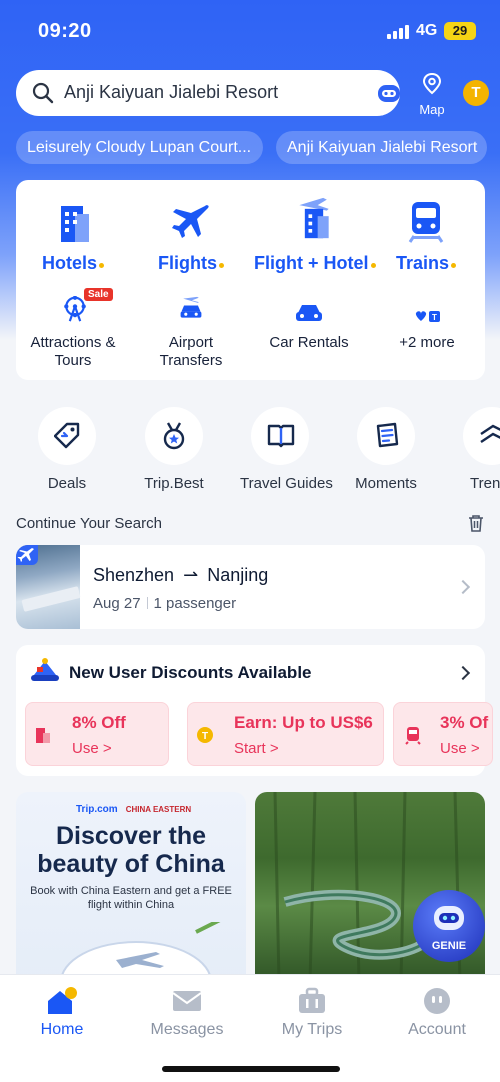 Image resolution: width=500 pixels, height=1082 pixels. I want to click on sale-badge: Sale, so click(98, 294).